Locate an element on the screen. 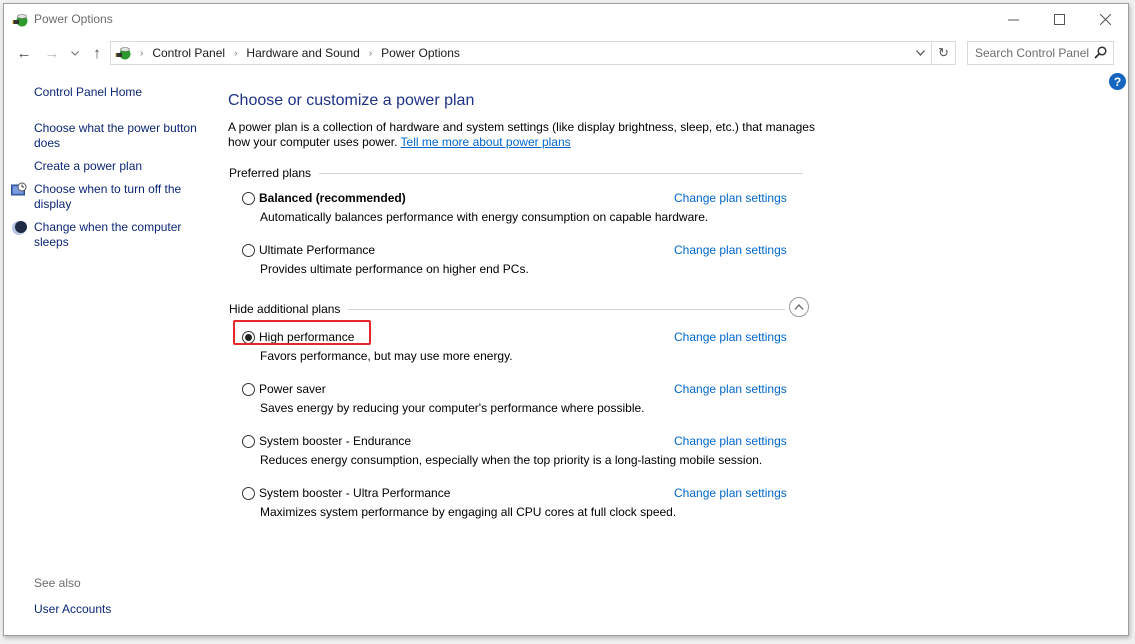  sidebar-item-create-plan: Create a power plan is located at coordinates (121, 166).